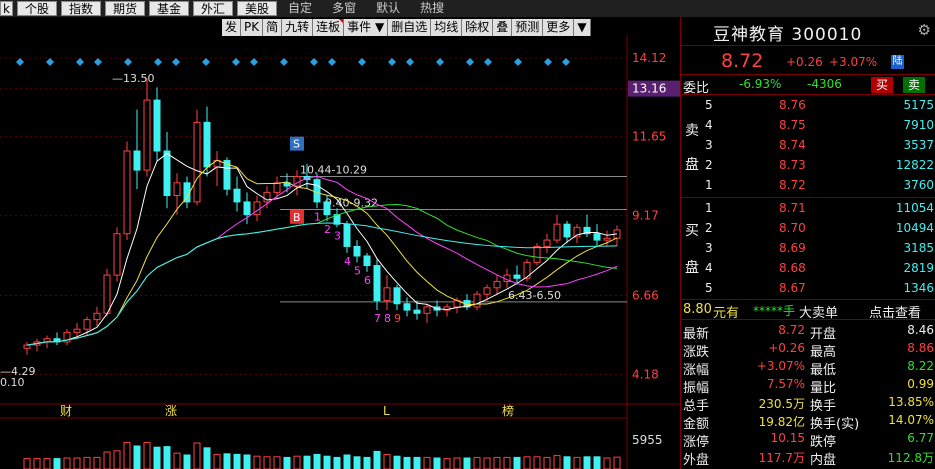  I want to click on ask-row: 4 8.75 7910, so click(808, 125).